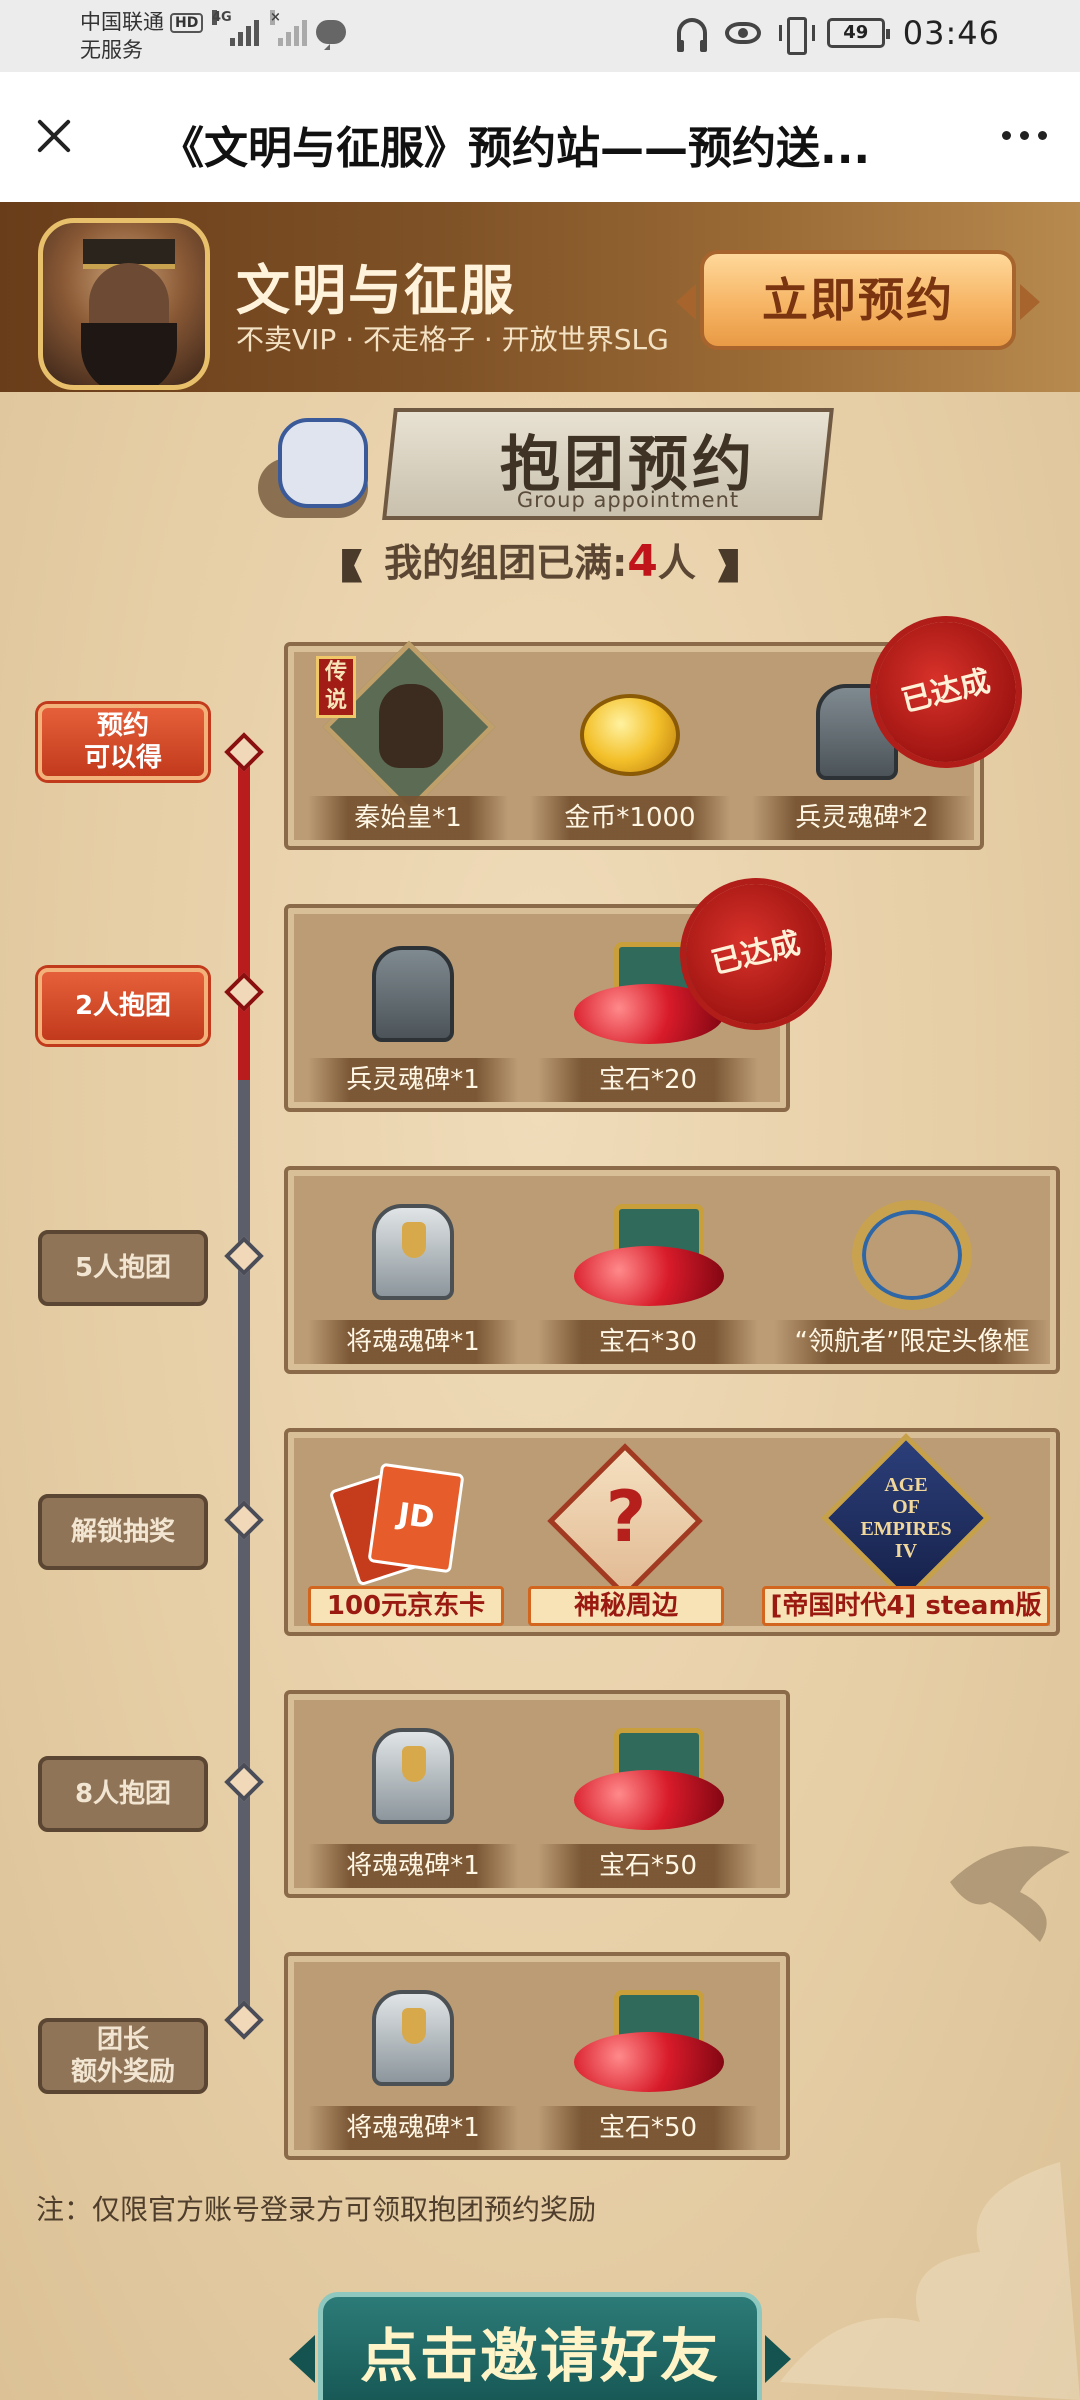 This screenshot has height=2400, width=1080. What do you see at coordinates (642, 561) in the screenshot?
I see `group-member-count: 4` at bounding box center [642, 561].